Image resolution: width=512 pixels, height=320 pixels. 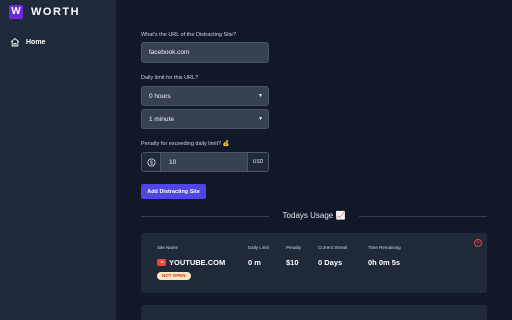 What do you see at coordinates (330, 262) in the screenshot?
I see `current-streak-value: 0 Days` at bounding box center [330, 262].